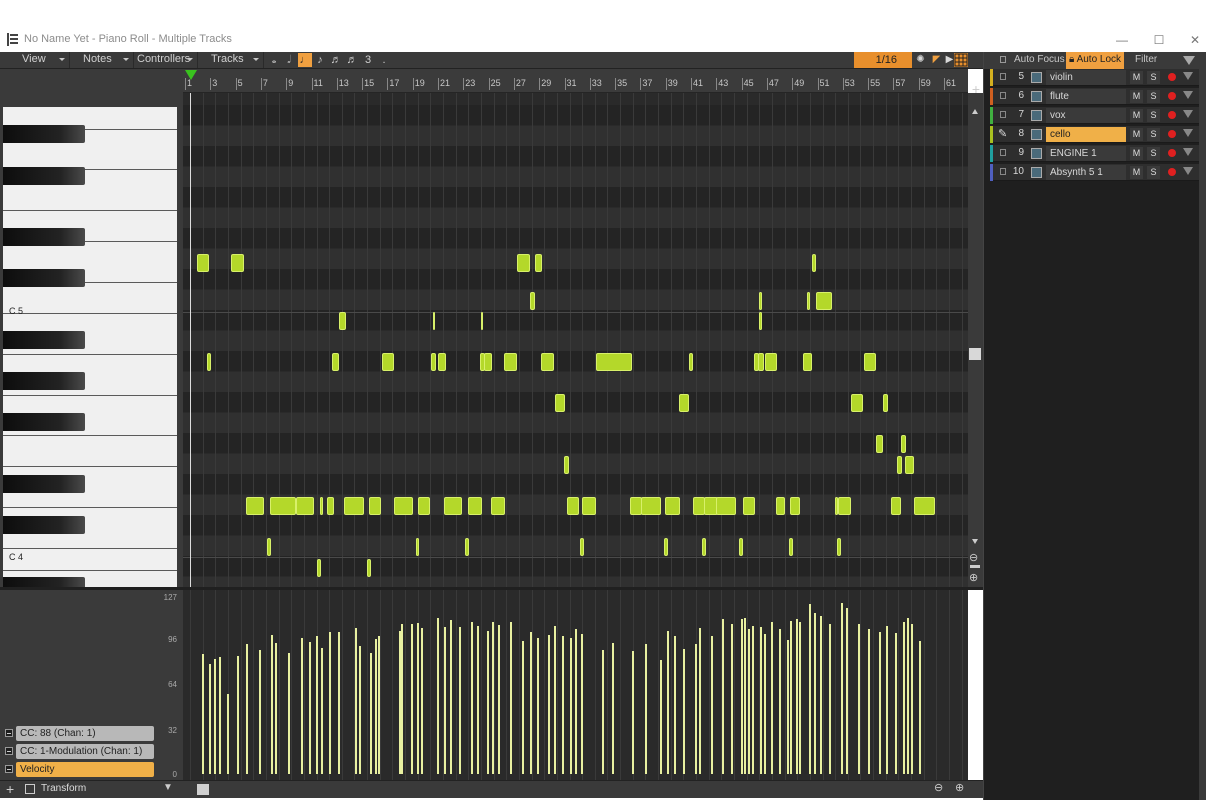 This screenshot has height=800, width=1206. Describe the element at coordinates (10, 789) in the screenshot. I see `add-controller-lane-button: +` at that location.